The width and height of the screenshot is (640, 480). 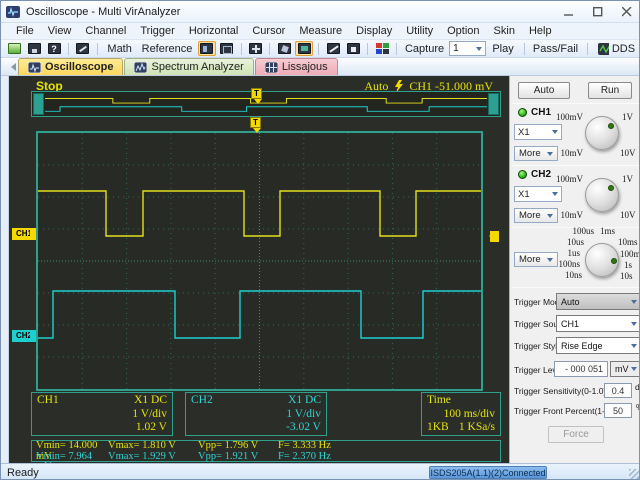 I want to click on run-button: Run, so click(x=610, y=90).